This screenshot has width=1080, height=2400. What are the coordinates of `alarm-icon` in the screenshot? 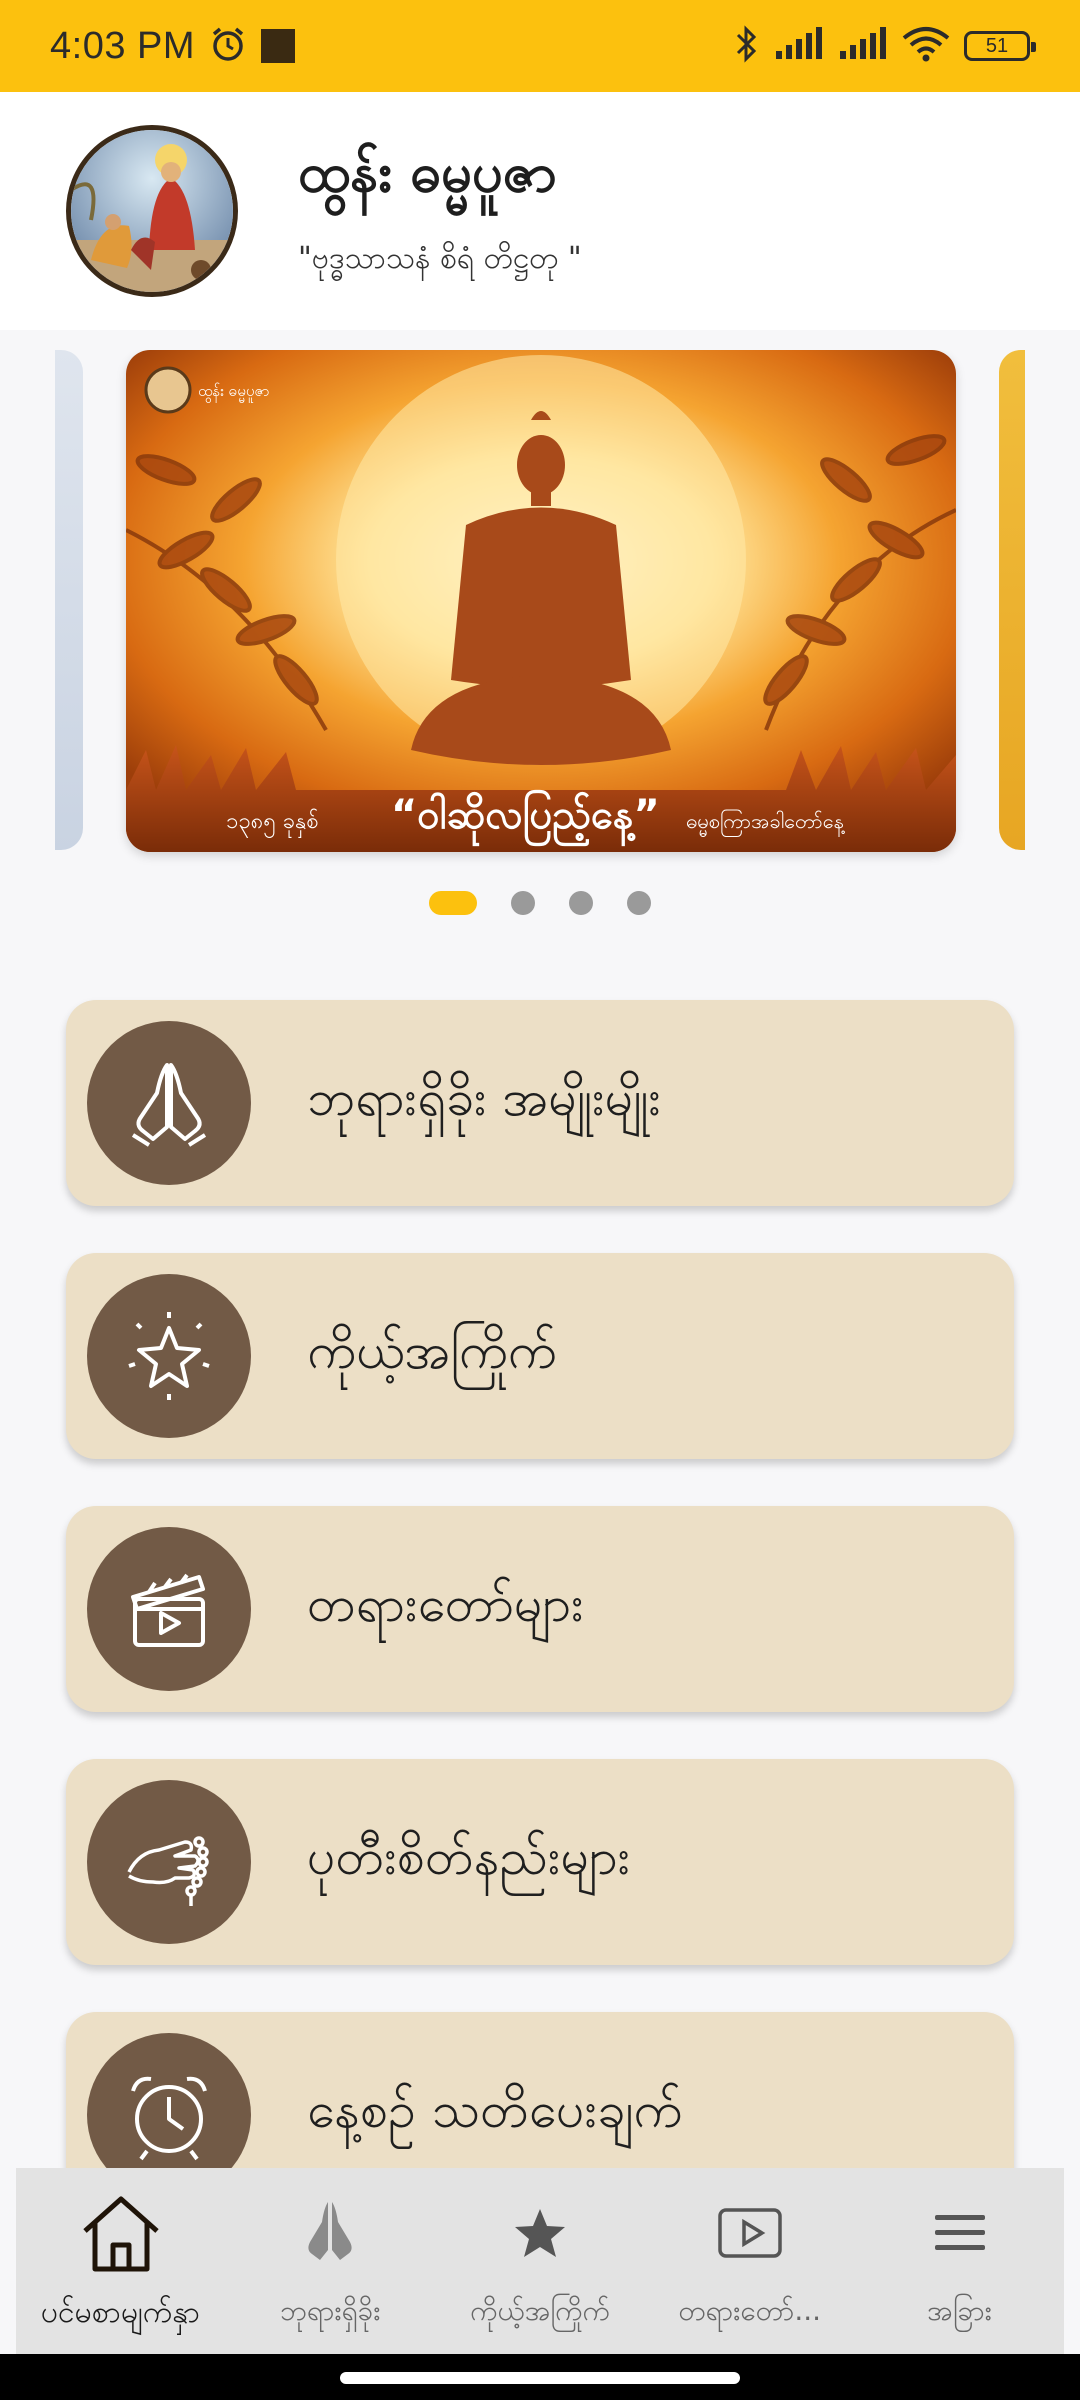 It's located at (228, 46).